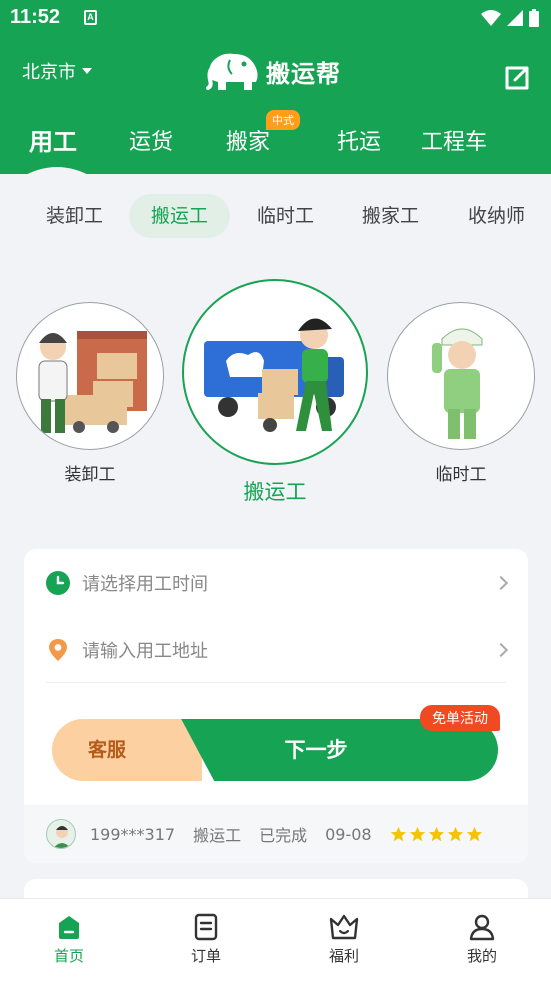 The height and width of the screenshot is (981, 551). What do you see at coordinates (61, 834) in the screenshot?
I see `avatar` at bounding box center [61, 834].